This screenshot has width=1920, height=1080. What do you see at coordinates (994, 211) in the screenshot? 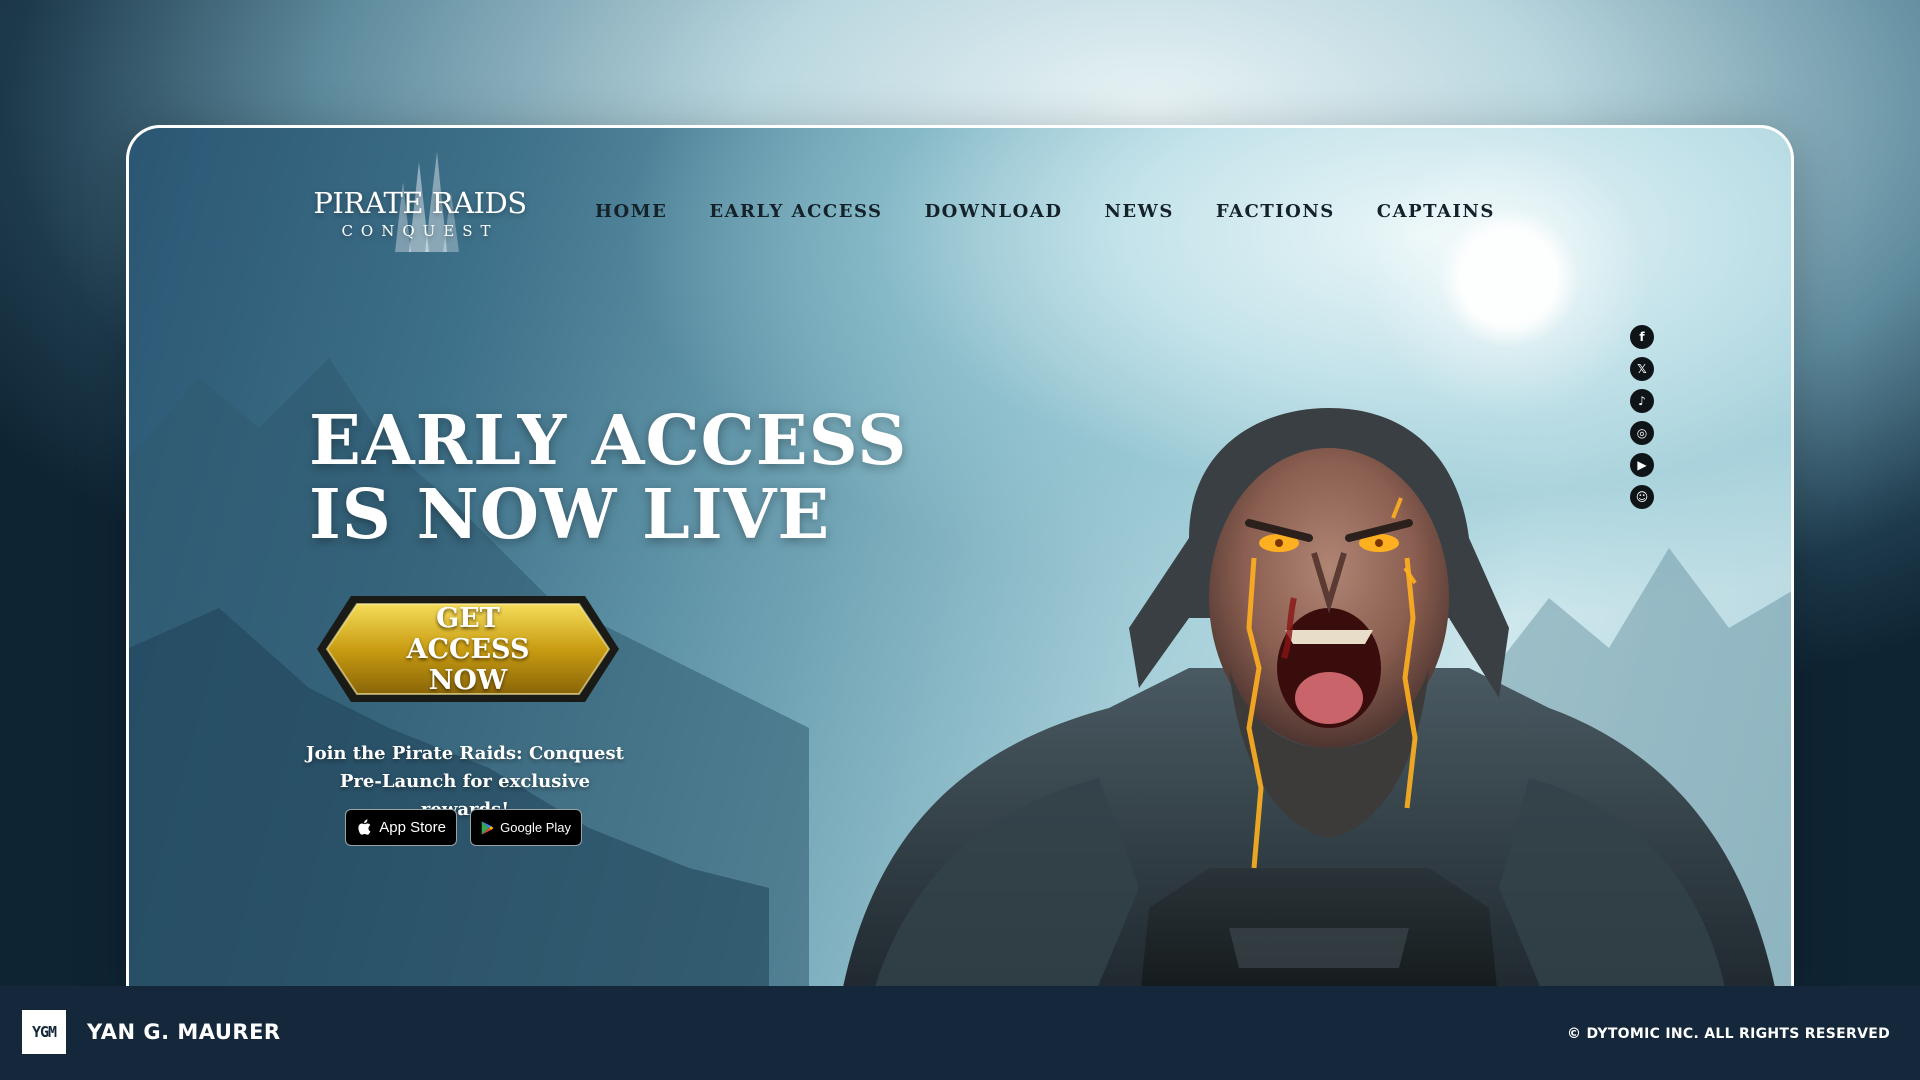
I see `nav-download: DOWNLOAD` at bounding box center [994, 211].